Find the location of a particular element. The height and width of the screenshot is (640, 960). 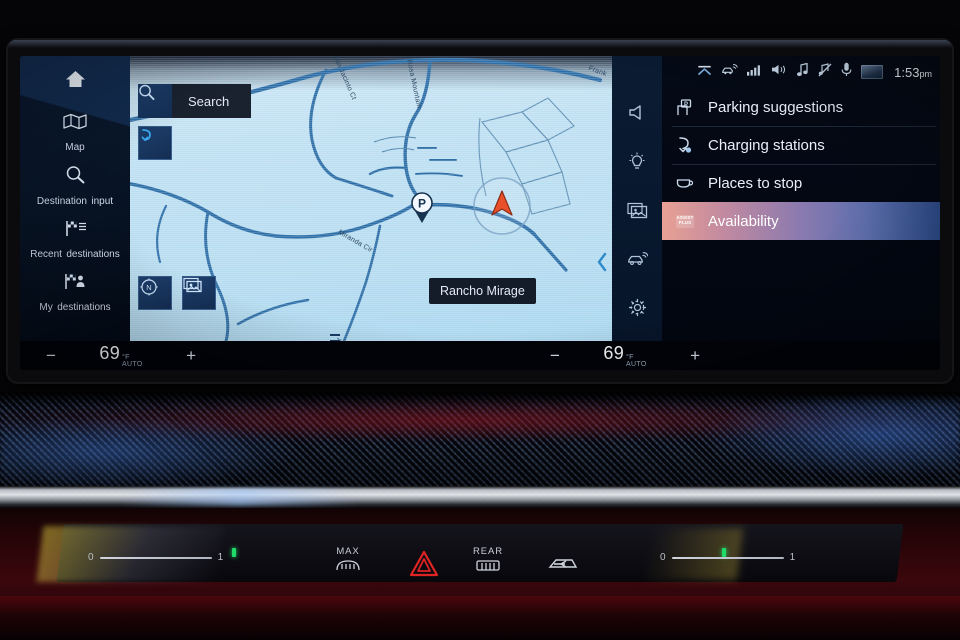

rear-defrost-button: REAR is located at coordinates (488, 562).